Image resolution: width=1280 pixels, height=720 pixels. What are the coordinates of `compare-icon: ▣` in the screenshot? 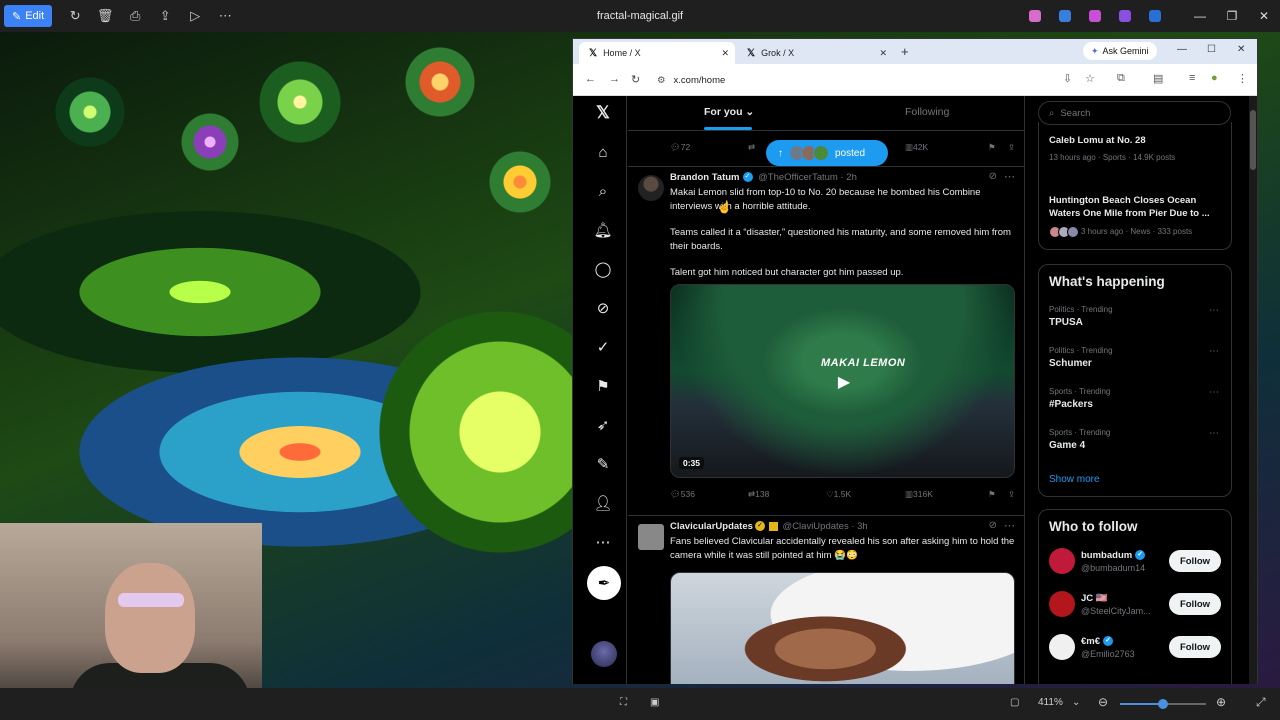 It's located at (654, 702).